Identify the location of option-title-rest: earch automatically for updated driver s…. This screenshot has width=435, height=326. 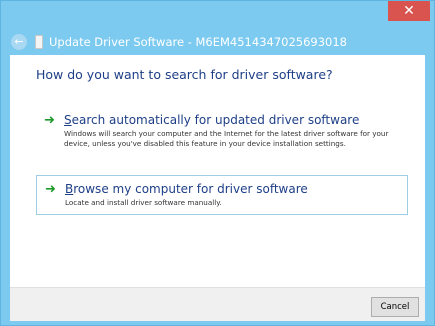
(215, 120).